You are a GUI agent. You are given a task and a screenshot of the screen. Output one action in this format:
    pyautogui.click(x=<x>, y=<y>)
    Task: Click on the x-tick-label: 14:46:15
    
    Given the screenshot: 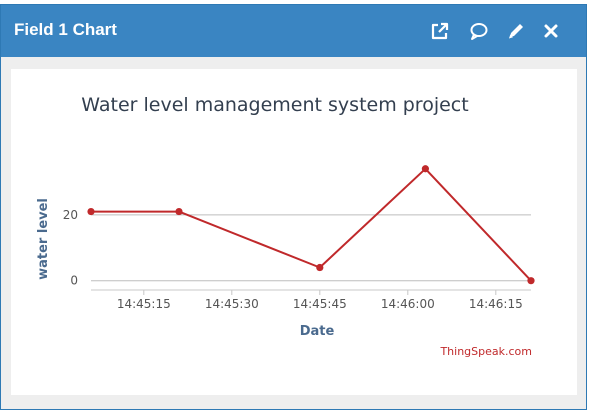 What is the action you would take?
    pyautogui.click(x=496, y=304)
    